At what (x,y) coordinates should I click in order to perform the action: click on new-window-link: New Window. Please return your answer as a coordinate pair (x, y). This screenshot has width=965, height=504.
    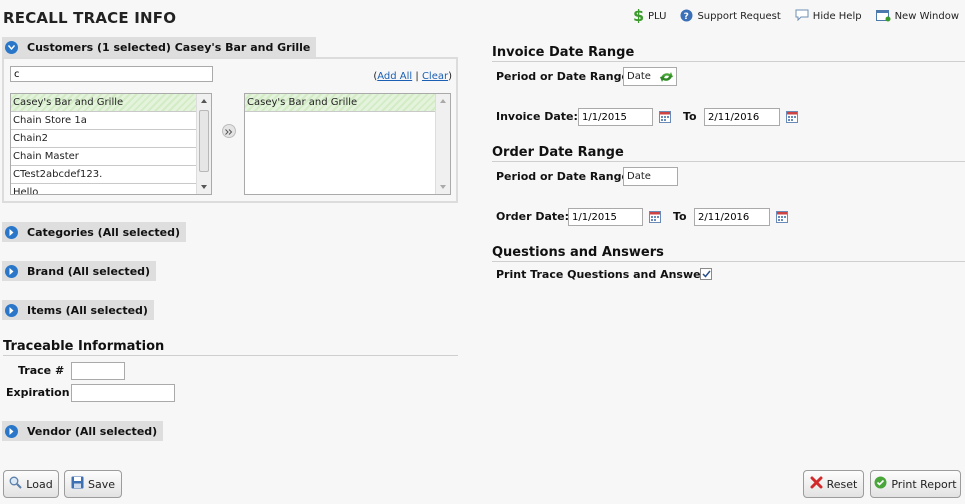
    Looking at the image, I should click on (917, 16).